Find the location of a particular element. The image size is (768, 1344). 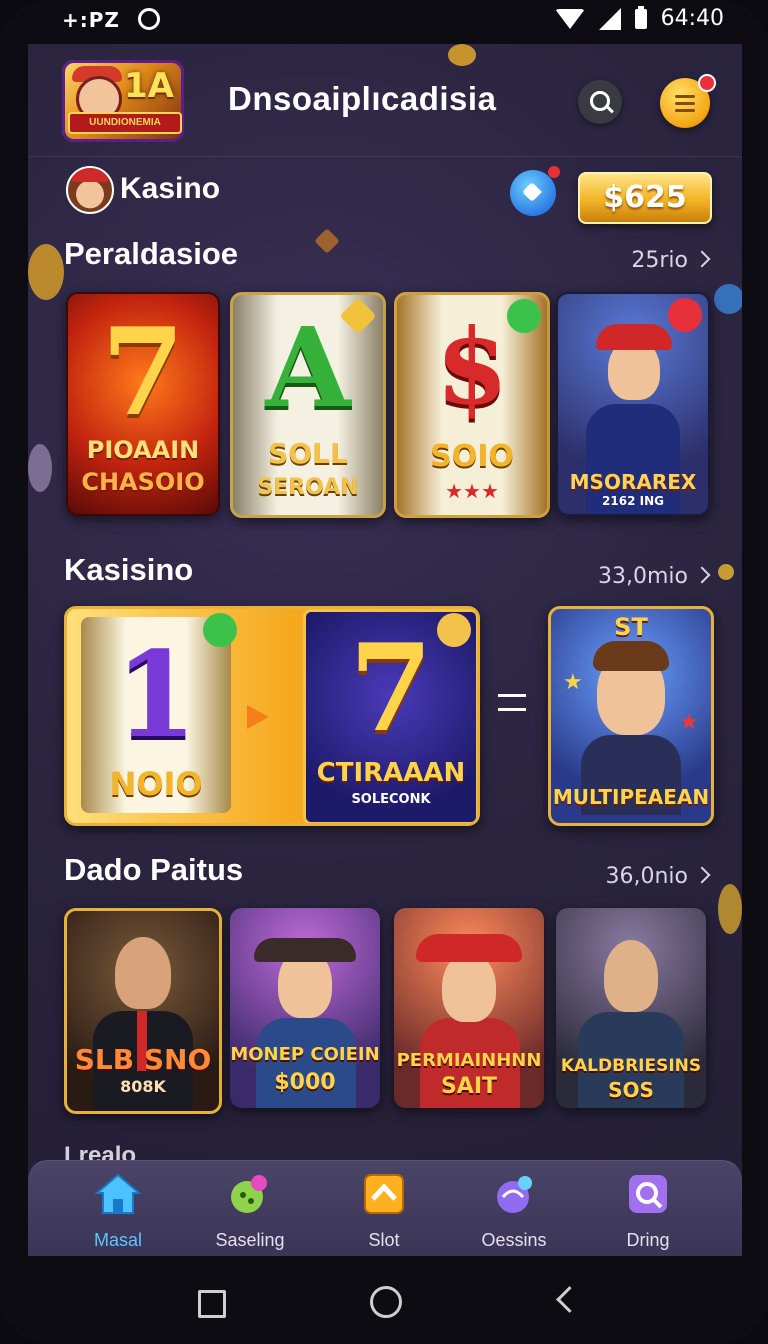

section-more-label: 25rio is located at coordinates (659, 260).